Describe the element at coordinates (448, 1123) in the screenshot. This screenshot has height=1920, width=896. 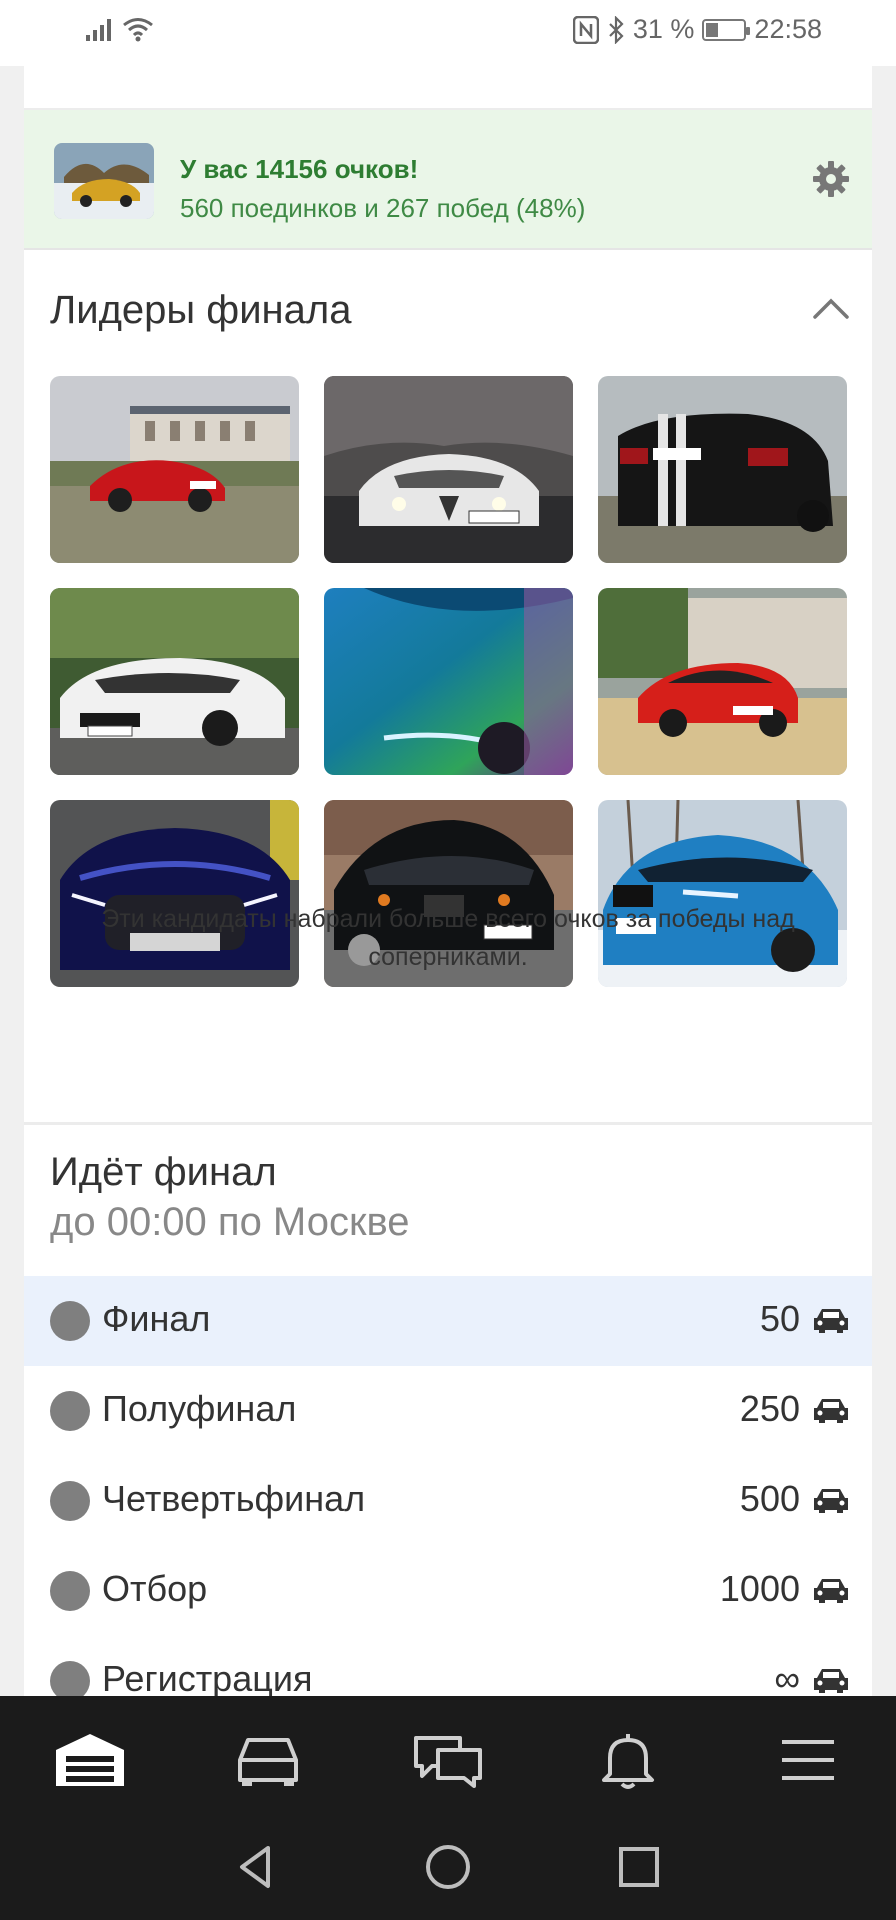
I see `section-divider` at that location.